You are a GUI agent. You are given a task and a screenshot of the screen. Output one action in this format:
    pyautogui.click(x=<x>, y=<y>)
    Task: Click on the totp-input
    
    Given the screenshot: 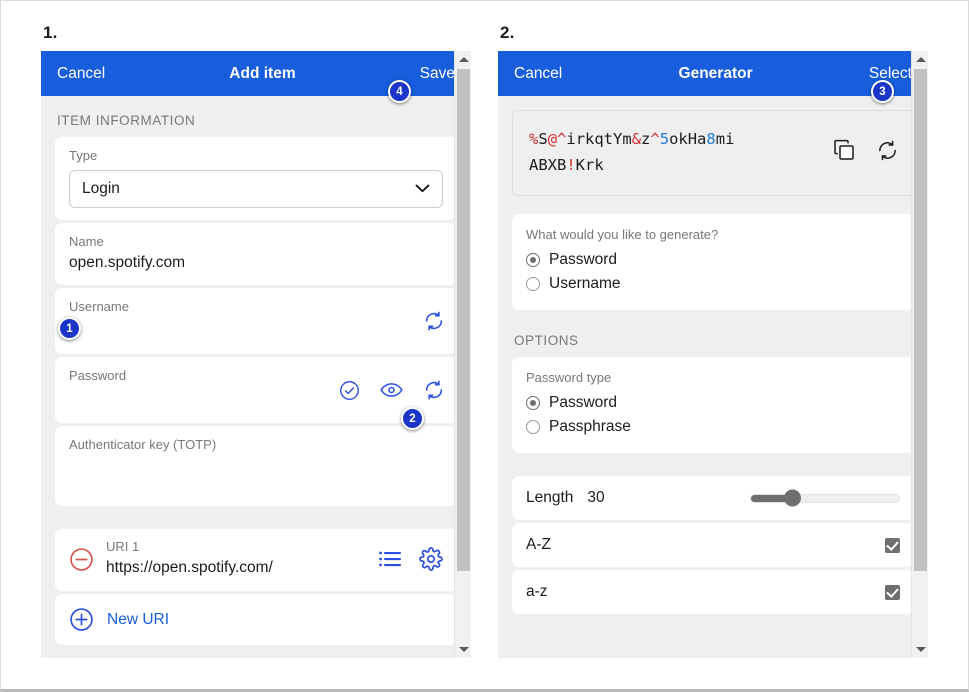 What is the action you would take?
    pyautogui.click(x=256, y=466)
    